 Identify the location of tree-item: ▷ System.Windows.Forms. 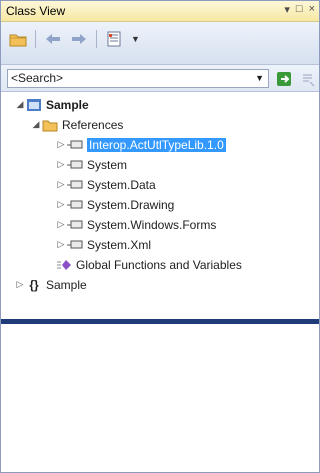
(136, 224).